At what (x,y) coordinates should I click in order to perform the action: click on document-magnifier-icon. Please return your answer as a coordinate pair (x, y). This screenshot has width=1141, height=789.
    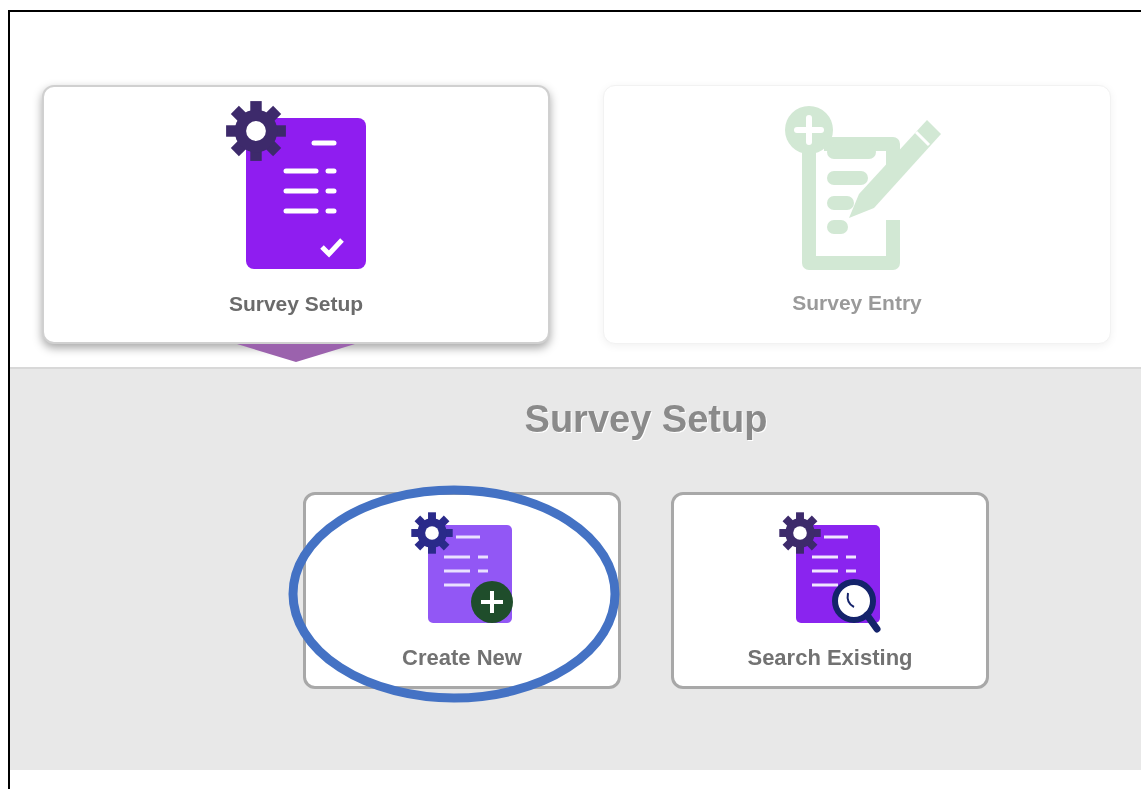
    Looking at the image, I should click on (830, 573).